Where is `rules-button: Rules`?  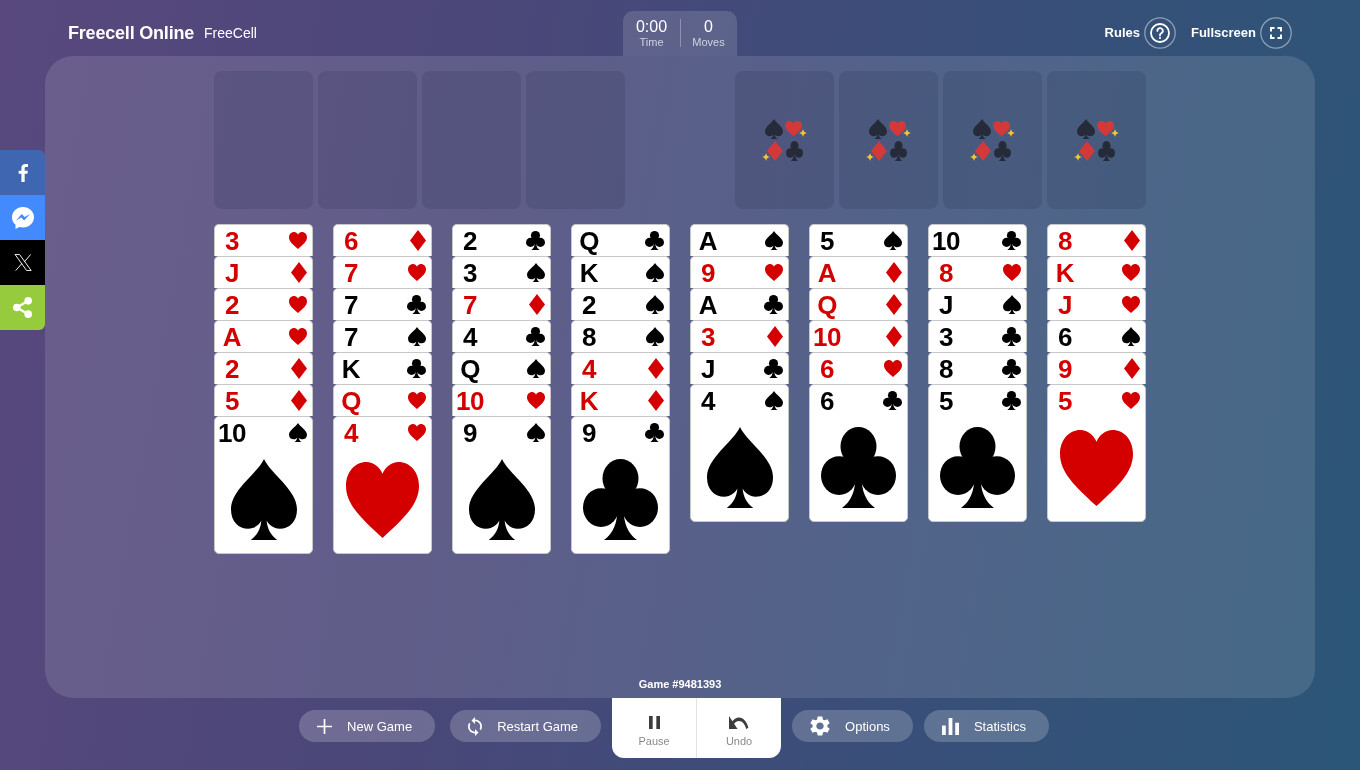 rules-button: Rules is located at coordinates (1140, 32).